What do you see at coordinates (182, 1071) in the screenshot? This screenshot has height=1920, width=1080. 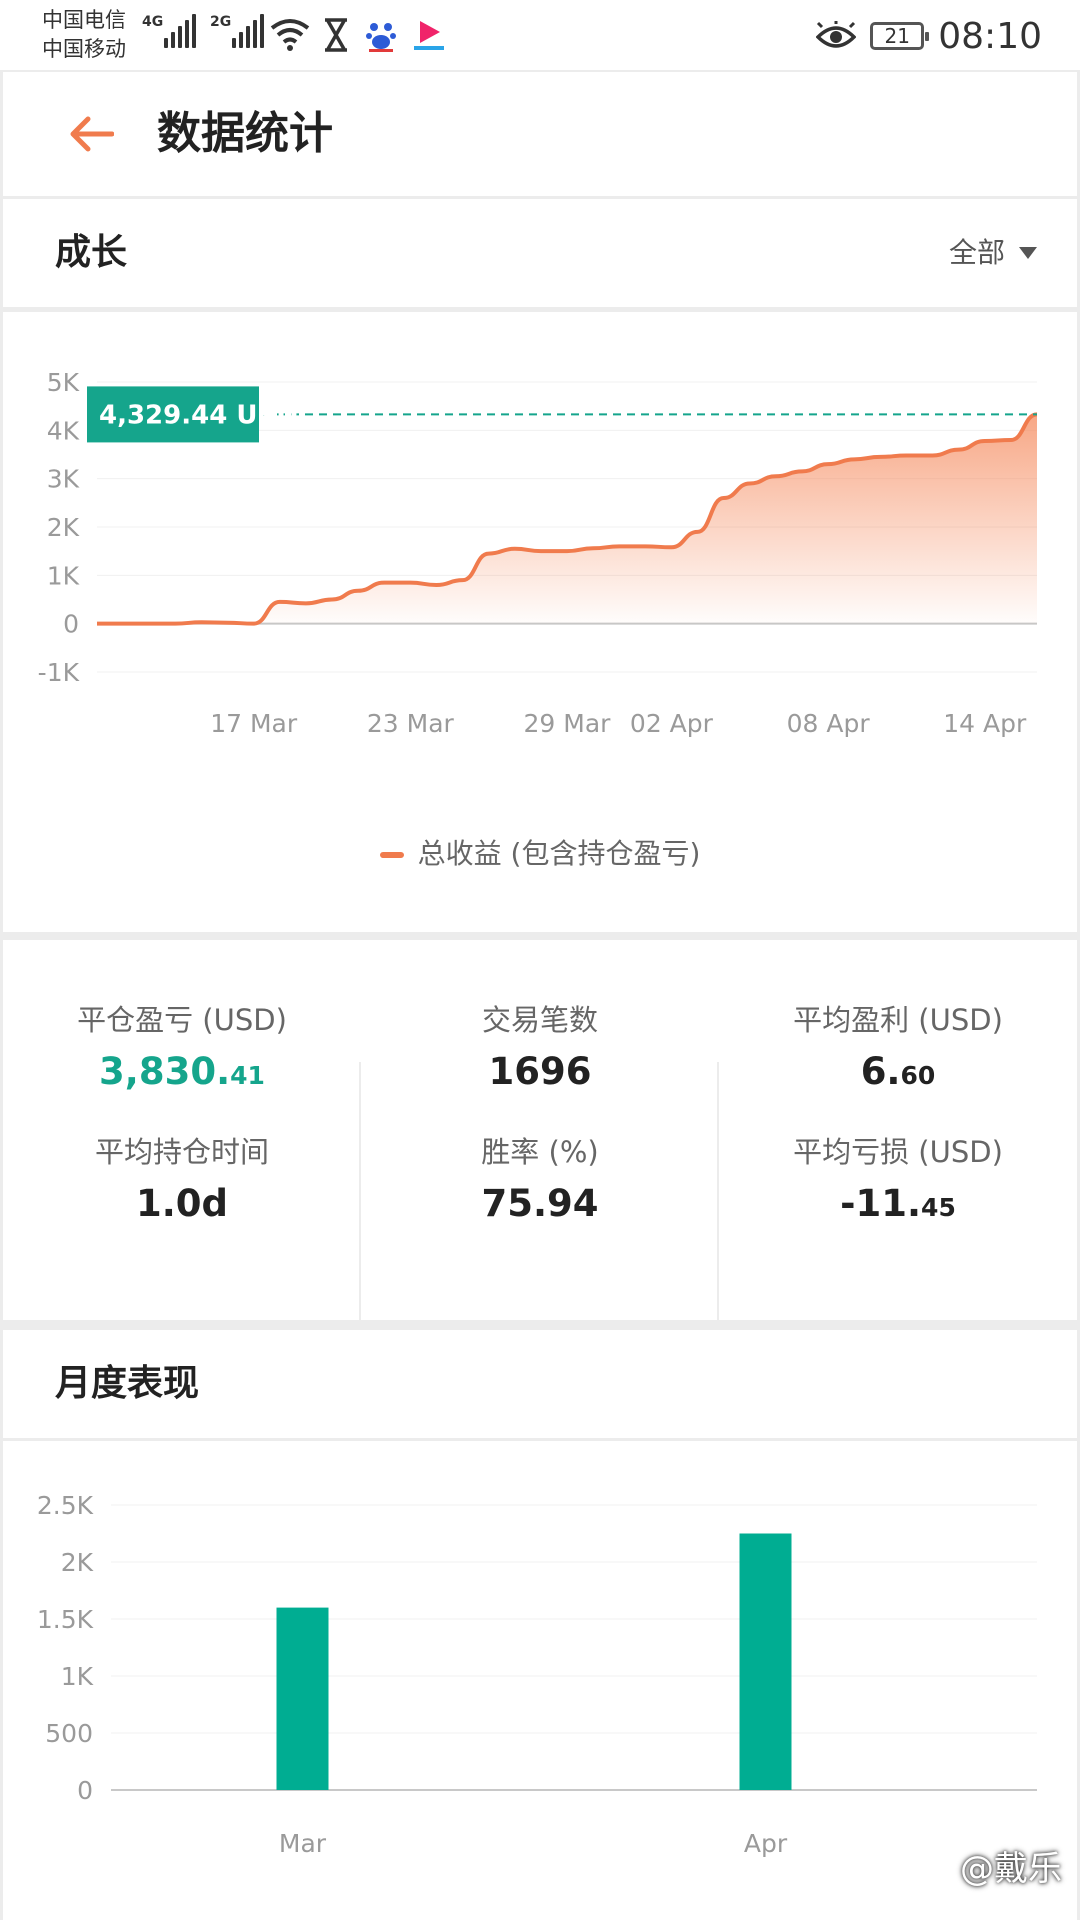 I see `stat-value: 3,830.41` at bounding box center [182, 1071].